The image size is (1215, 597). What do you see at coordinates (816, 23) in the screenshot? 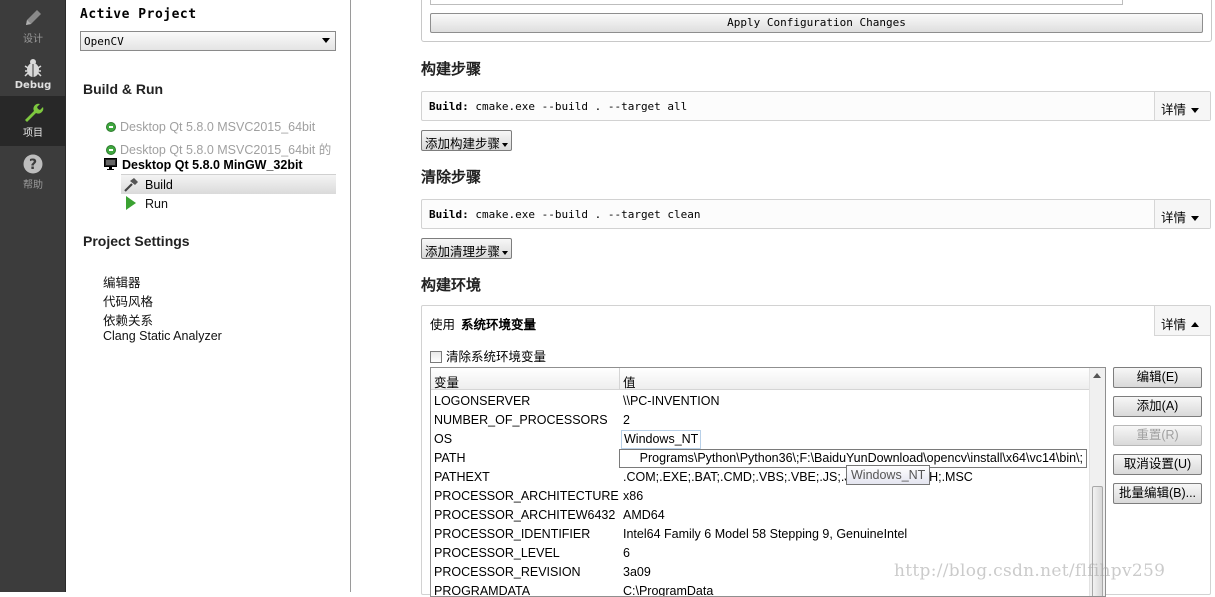
I see `apply-configuration-button: Apply Configuration Changes` at bounding box center [816, 23].